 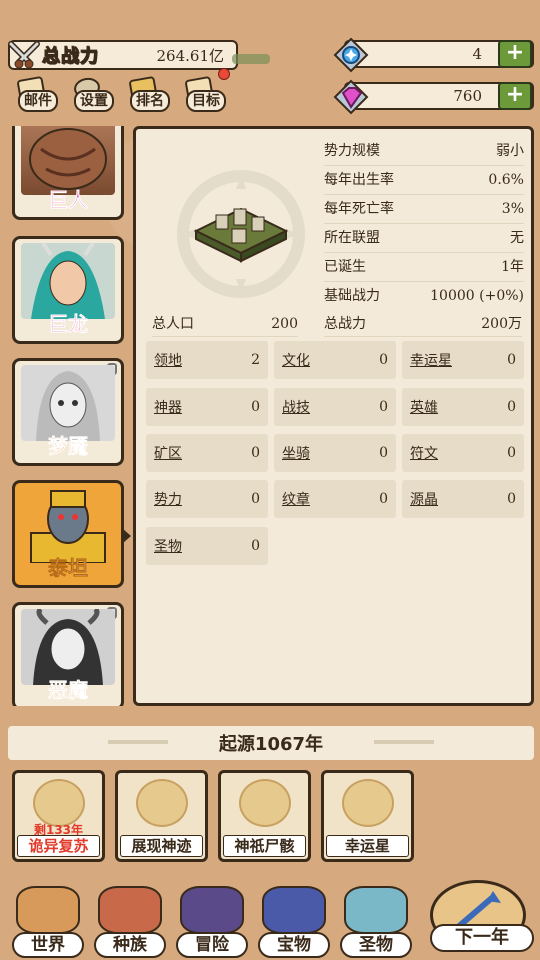 I want to click on stat-artifact: 神器 0, so click(x=207, y=407).